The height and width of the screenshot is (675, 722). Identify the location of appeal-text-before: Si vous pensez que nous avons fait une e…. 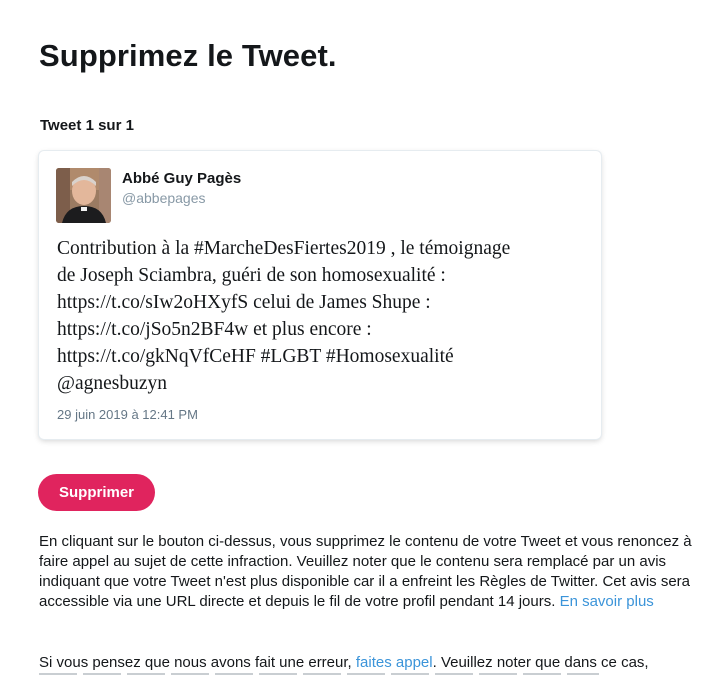
(195, 662).